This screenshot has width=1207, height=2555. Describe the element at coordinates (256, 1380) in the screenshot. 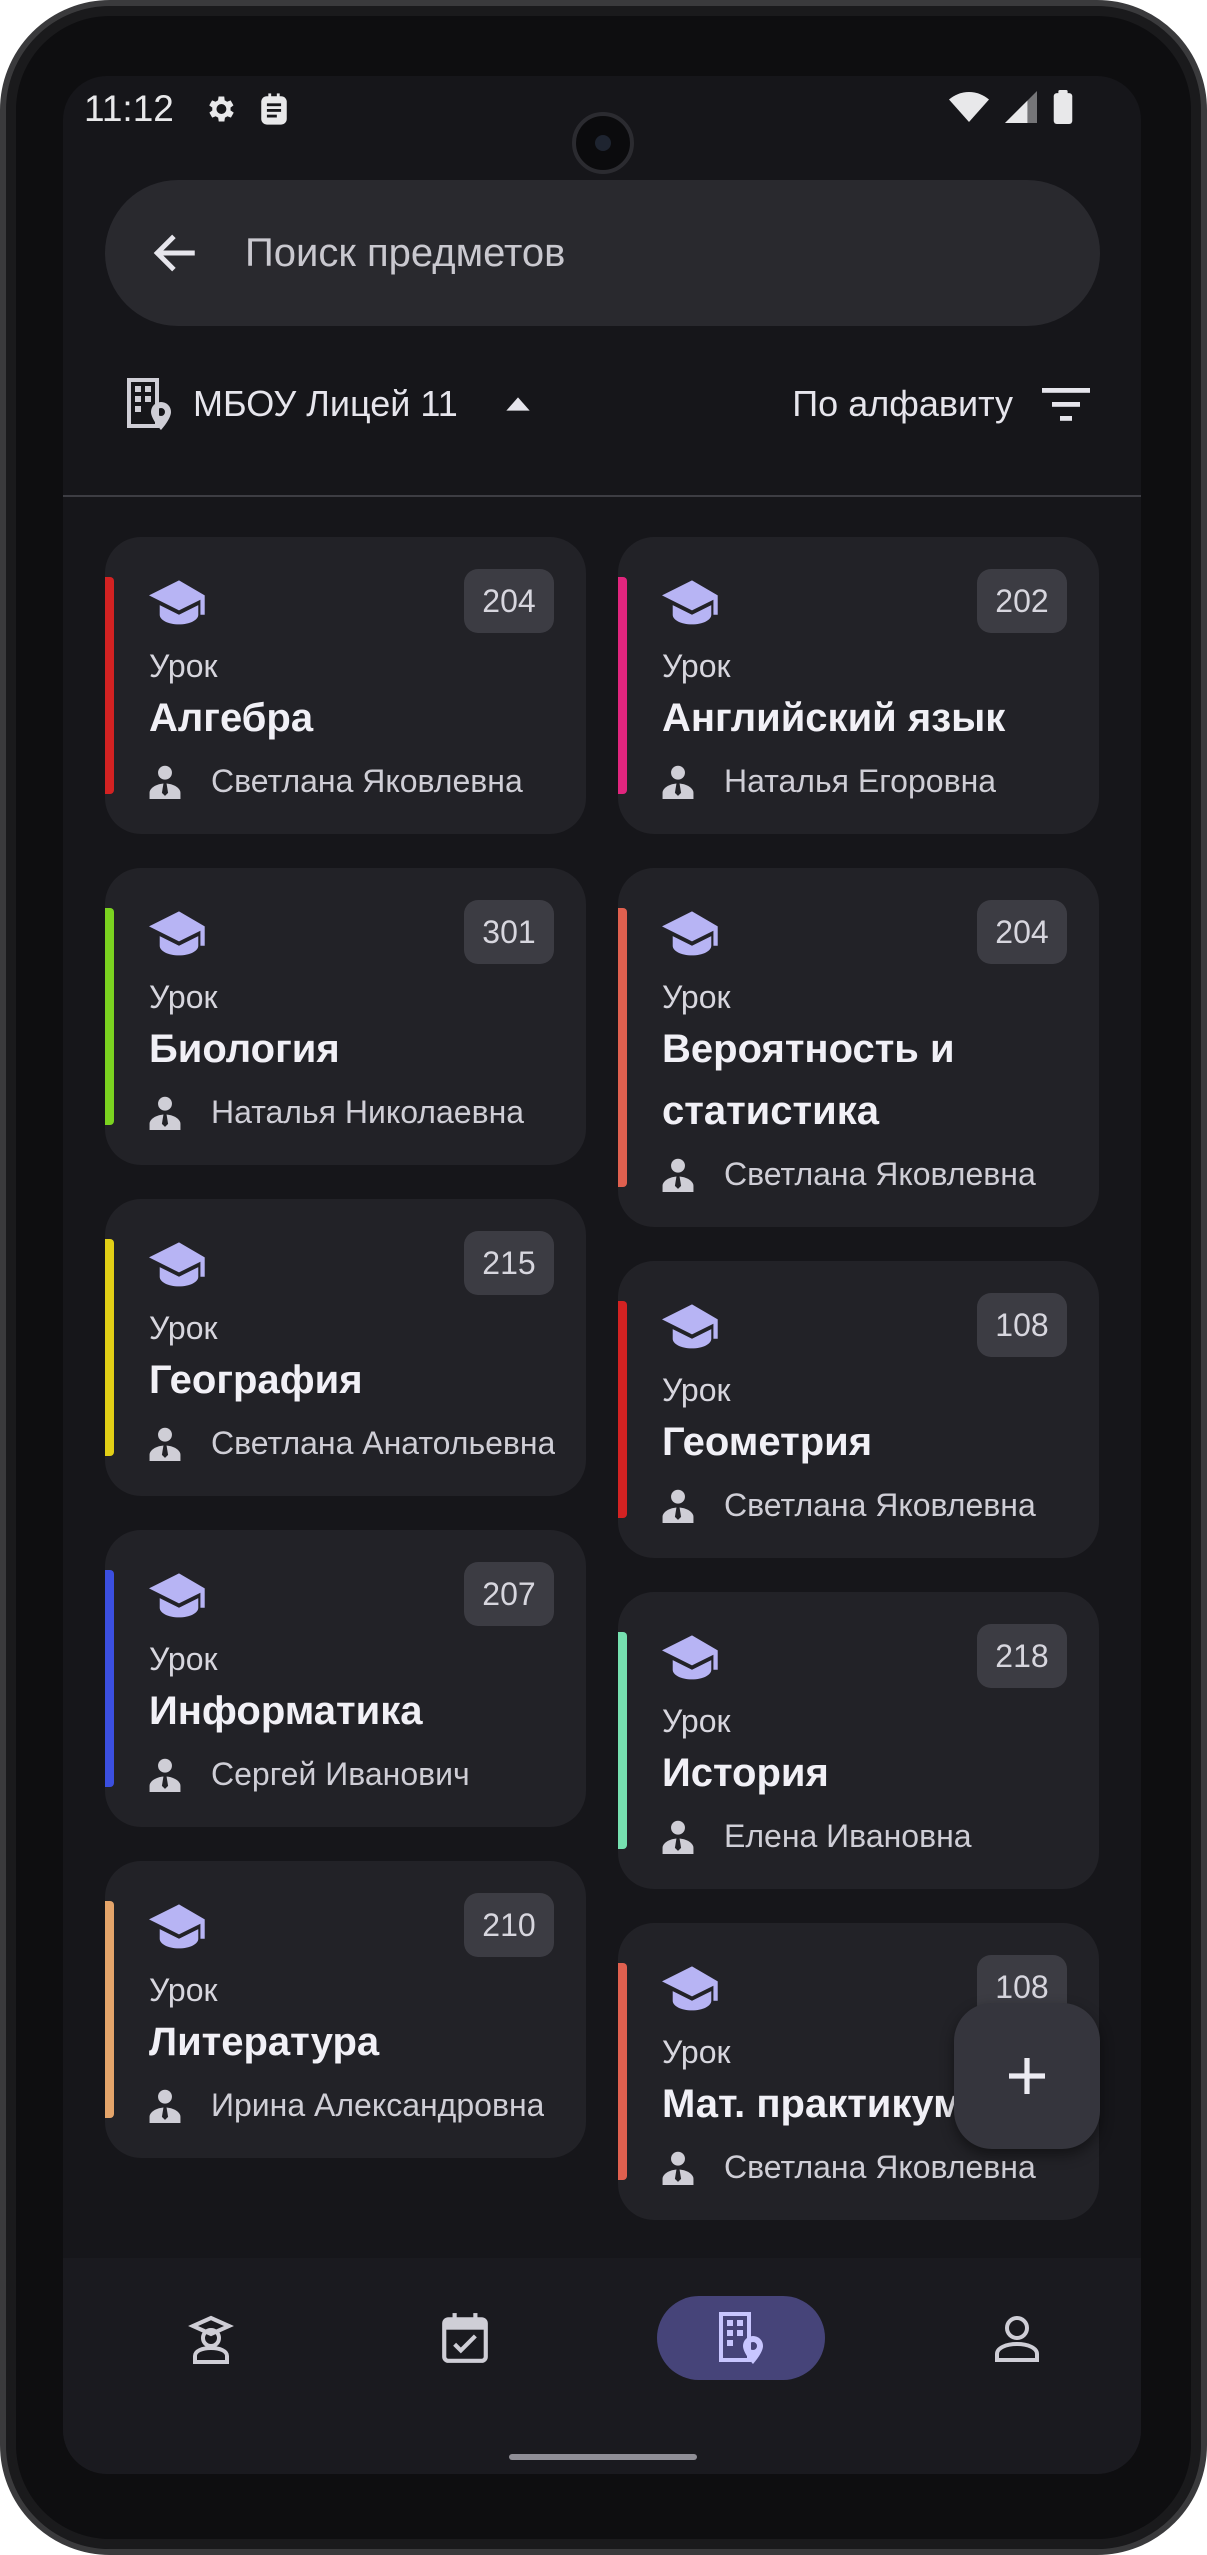

I see `subject-title: География` at that location.